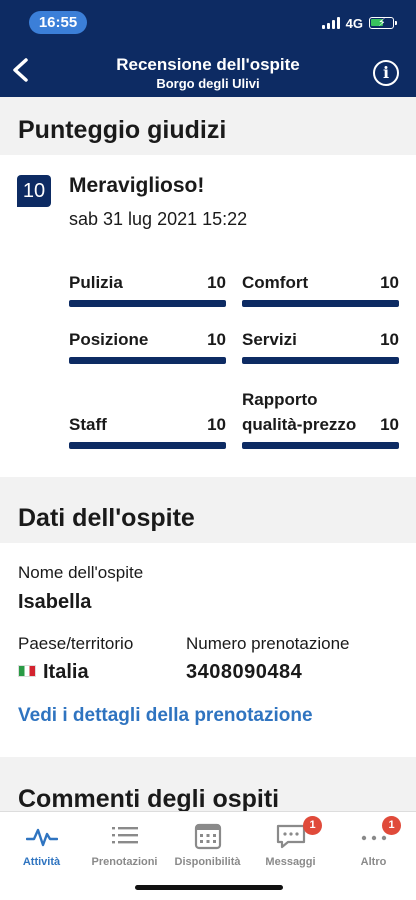 Image resolution: width=416 pixels, height=900 pixels. What do you see at coordinates (21, 70) in the screenshot?
I see `back-arrow-icon` at bounding box center [21, 70].